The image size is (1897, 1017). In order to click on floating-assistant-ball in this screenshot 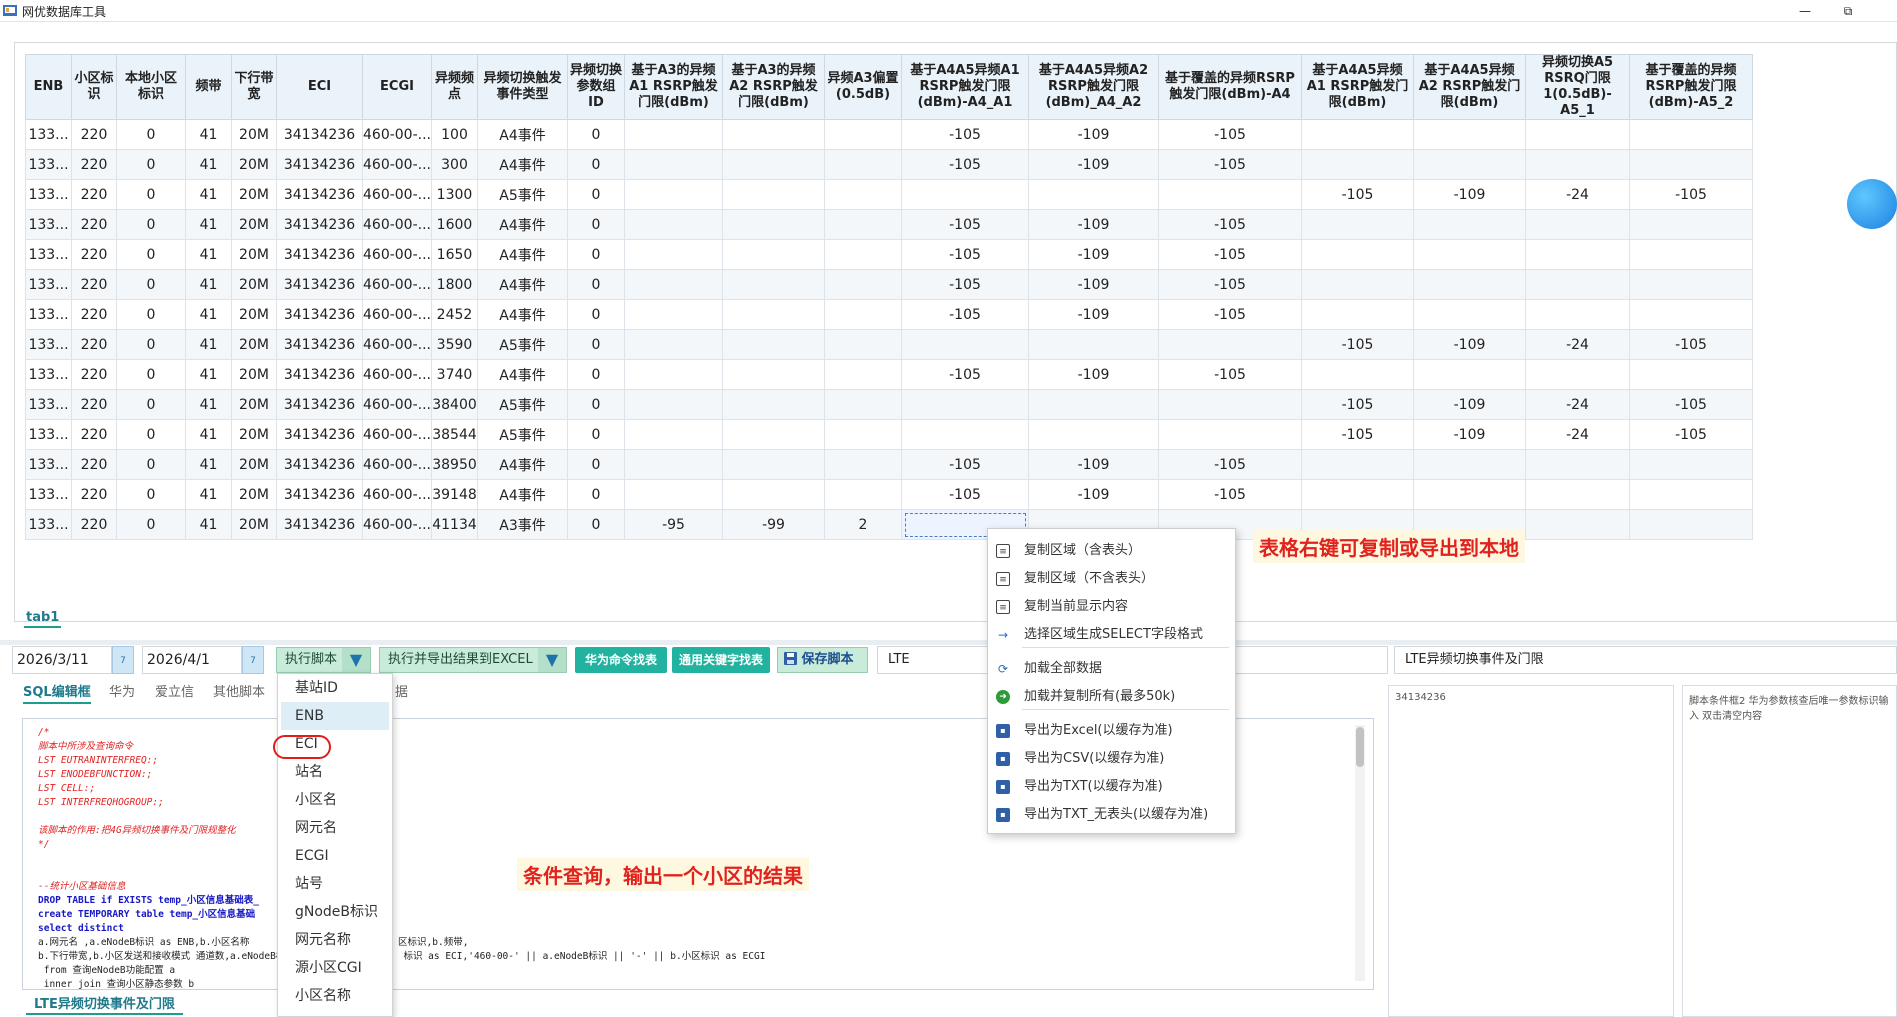, I will do `click(1872, 204)`.